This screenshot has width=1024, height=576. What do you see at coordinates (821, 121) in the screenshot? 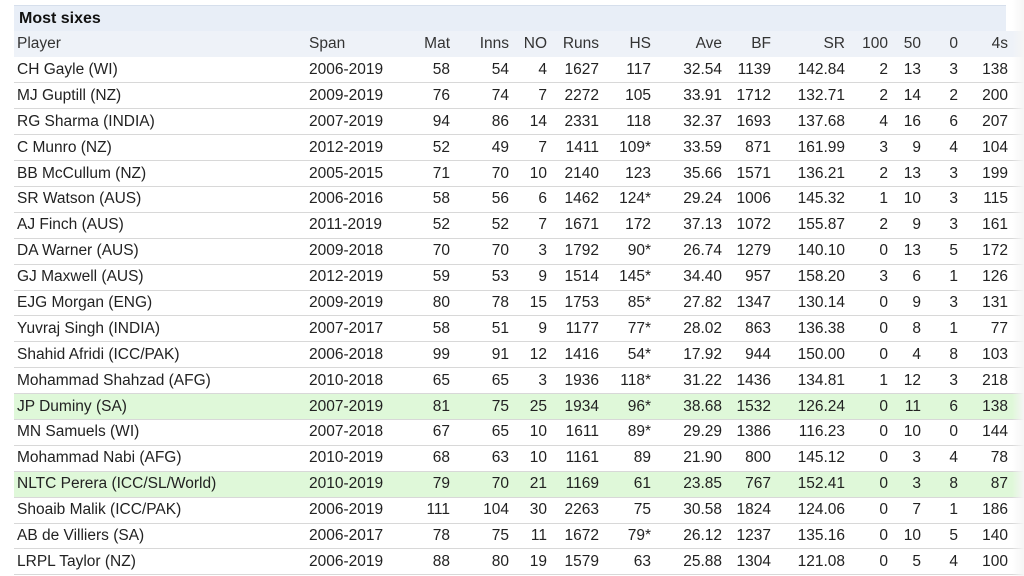
I see `cell-sr: 137.68` at bounding box center [821, 121].